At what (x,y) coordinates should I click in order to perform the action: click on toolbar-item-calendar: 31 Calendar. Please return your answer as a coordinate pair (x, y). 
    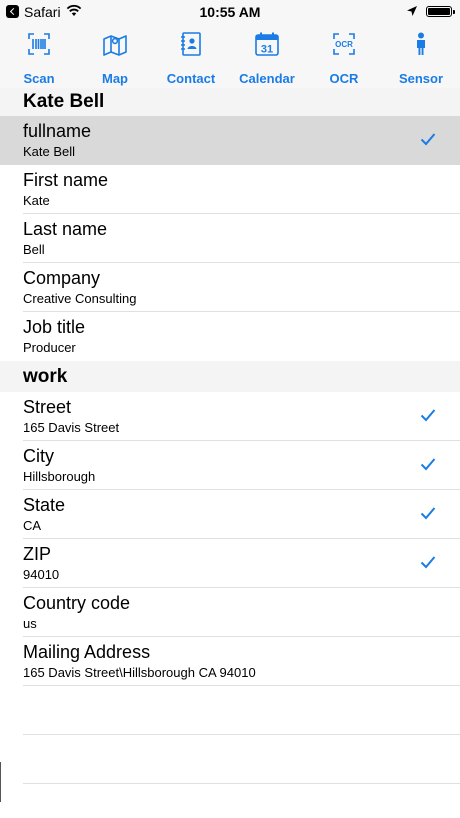
    Looking at the image, I should click on (267, 56).